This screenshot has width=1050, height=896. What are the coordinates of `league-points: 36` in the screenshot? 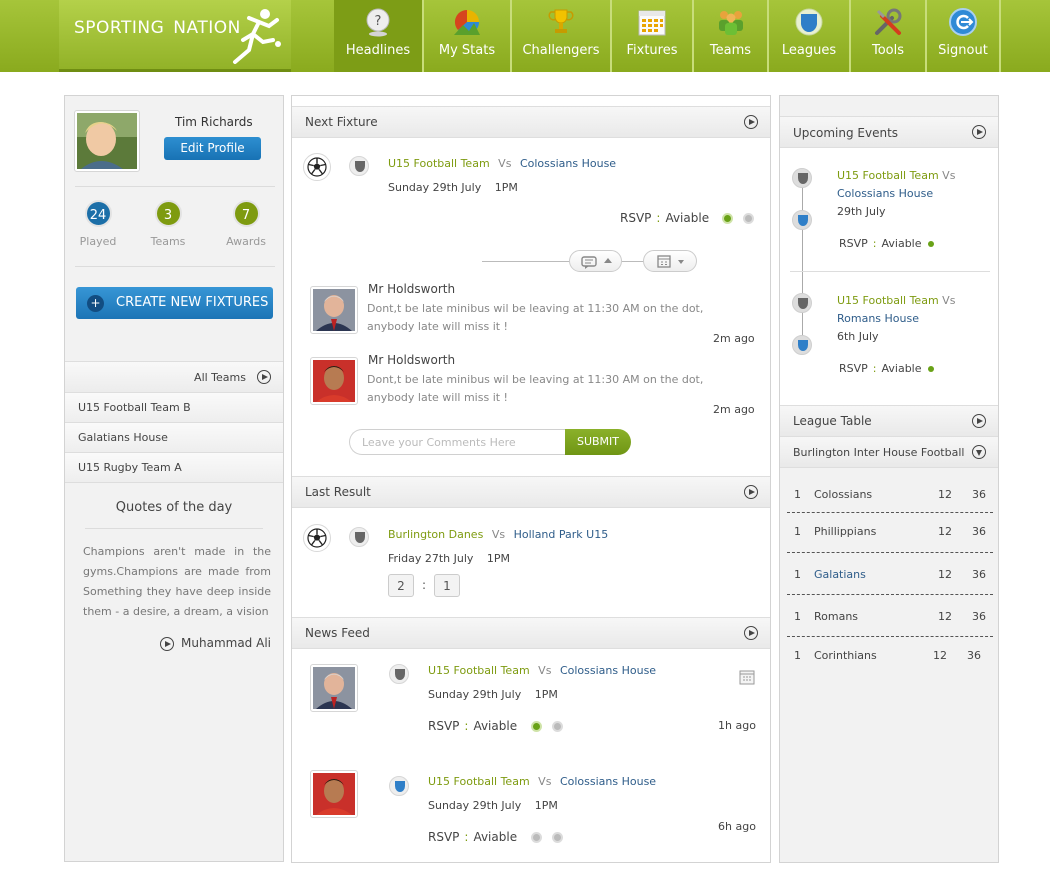 It's located at (979, 531).